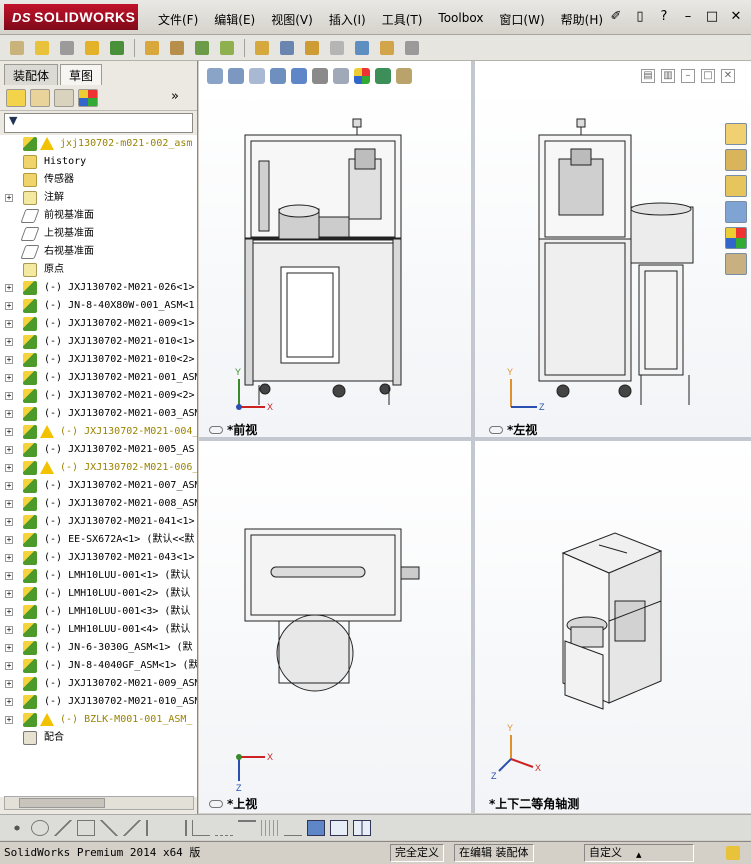  Describe the element at coordinates (98, 486) in the screenshot. I see `tree-item: + (-) JXJ130702-M021-007_ASM` at that location.